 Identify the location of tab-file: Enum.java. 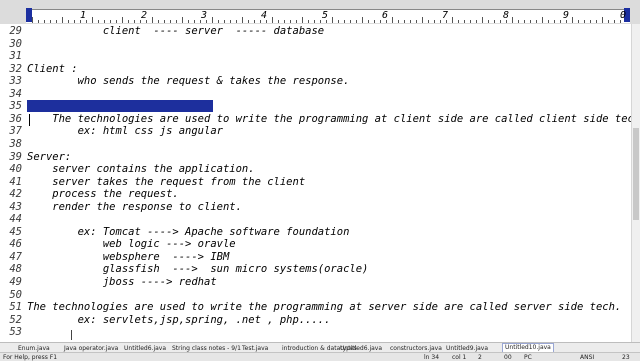
(34, 348).